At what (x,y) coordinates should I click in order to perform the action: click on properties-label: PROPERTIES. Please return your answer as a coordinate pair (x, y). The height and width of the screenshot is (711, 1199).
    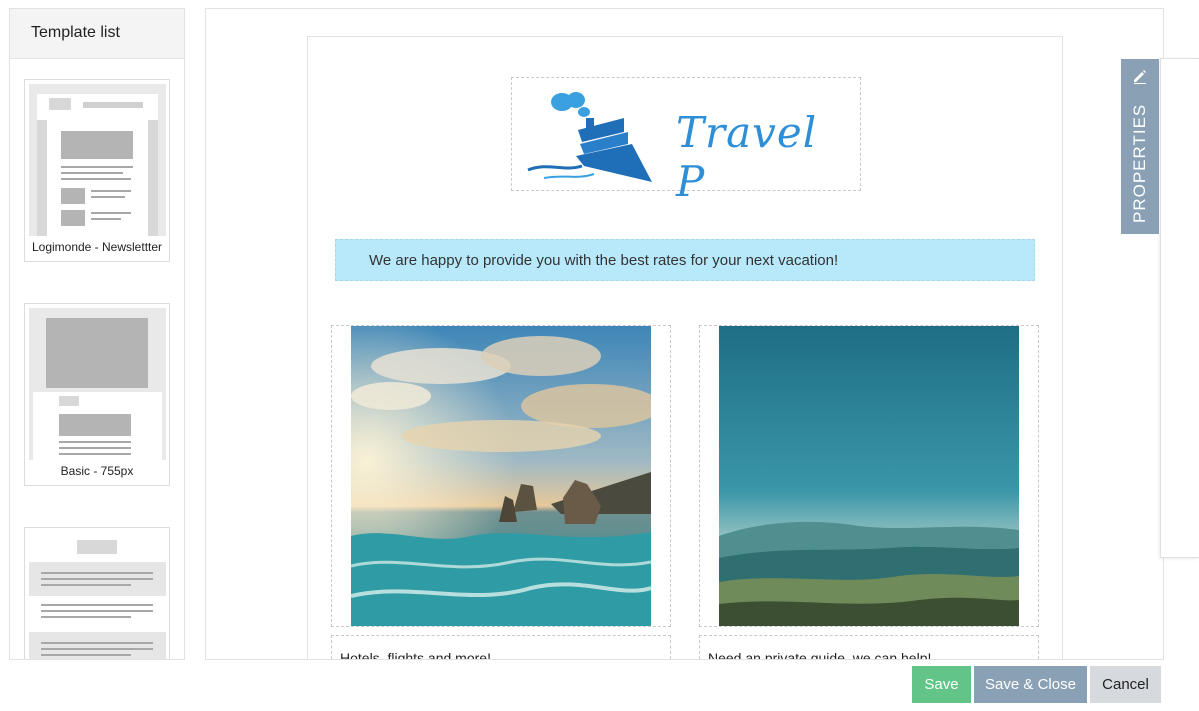
    Looking at the image, I should click on (1139, 163).